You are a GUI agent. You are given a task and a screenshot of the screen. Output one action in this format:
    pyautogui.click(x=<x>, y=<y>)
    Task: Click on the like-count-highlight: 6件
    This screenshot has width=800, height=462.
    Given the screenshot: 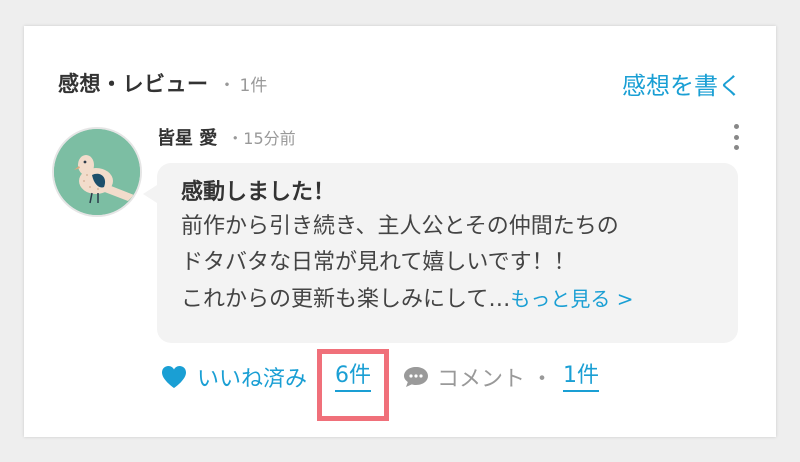 What is the action you would take?
    pyautogui.click(x=353, y=385)
    